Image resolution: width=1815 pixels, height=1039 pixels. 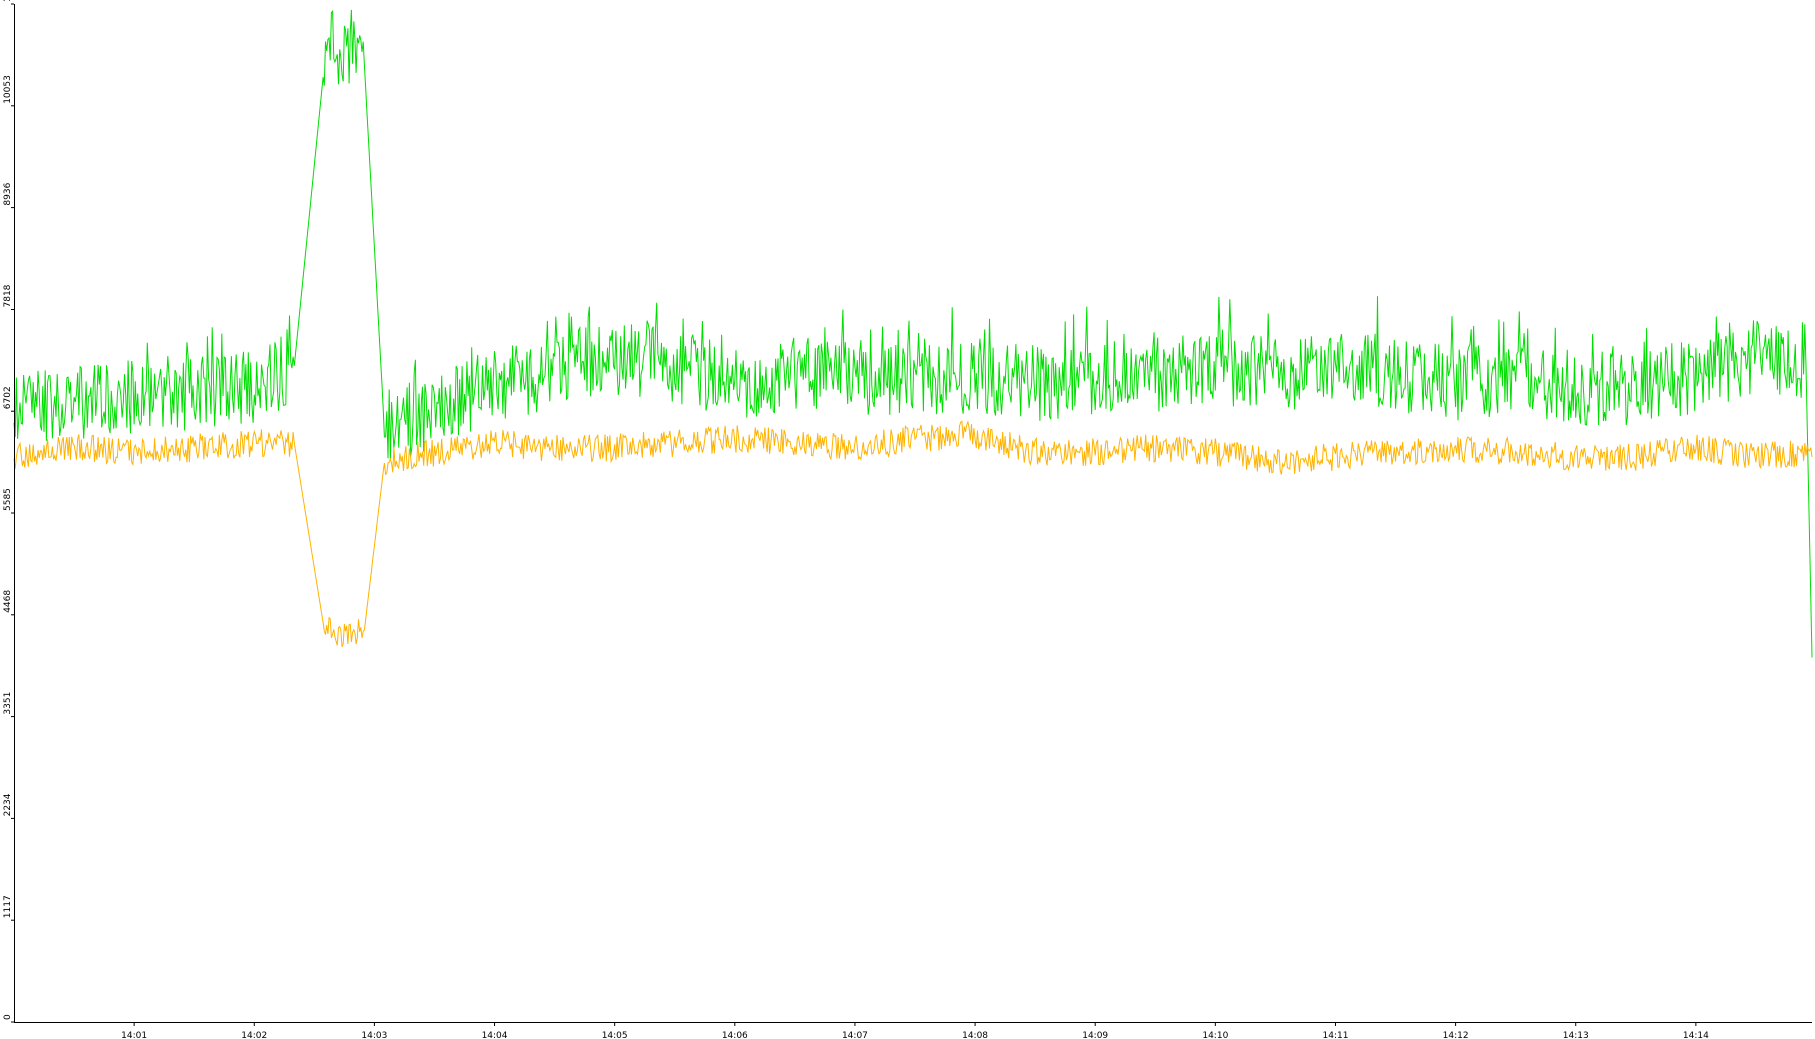 What do you see at coordinates (1095, 1035) in the screenshot?
I see `x-tick-label: 14:09` at bounding box center [1095, 1035].